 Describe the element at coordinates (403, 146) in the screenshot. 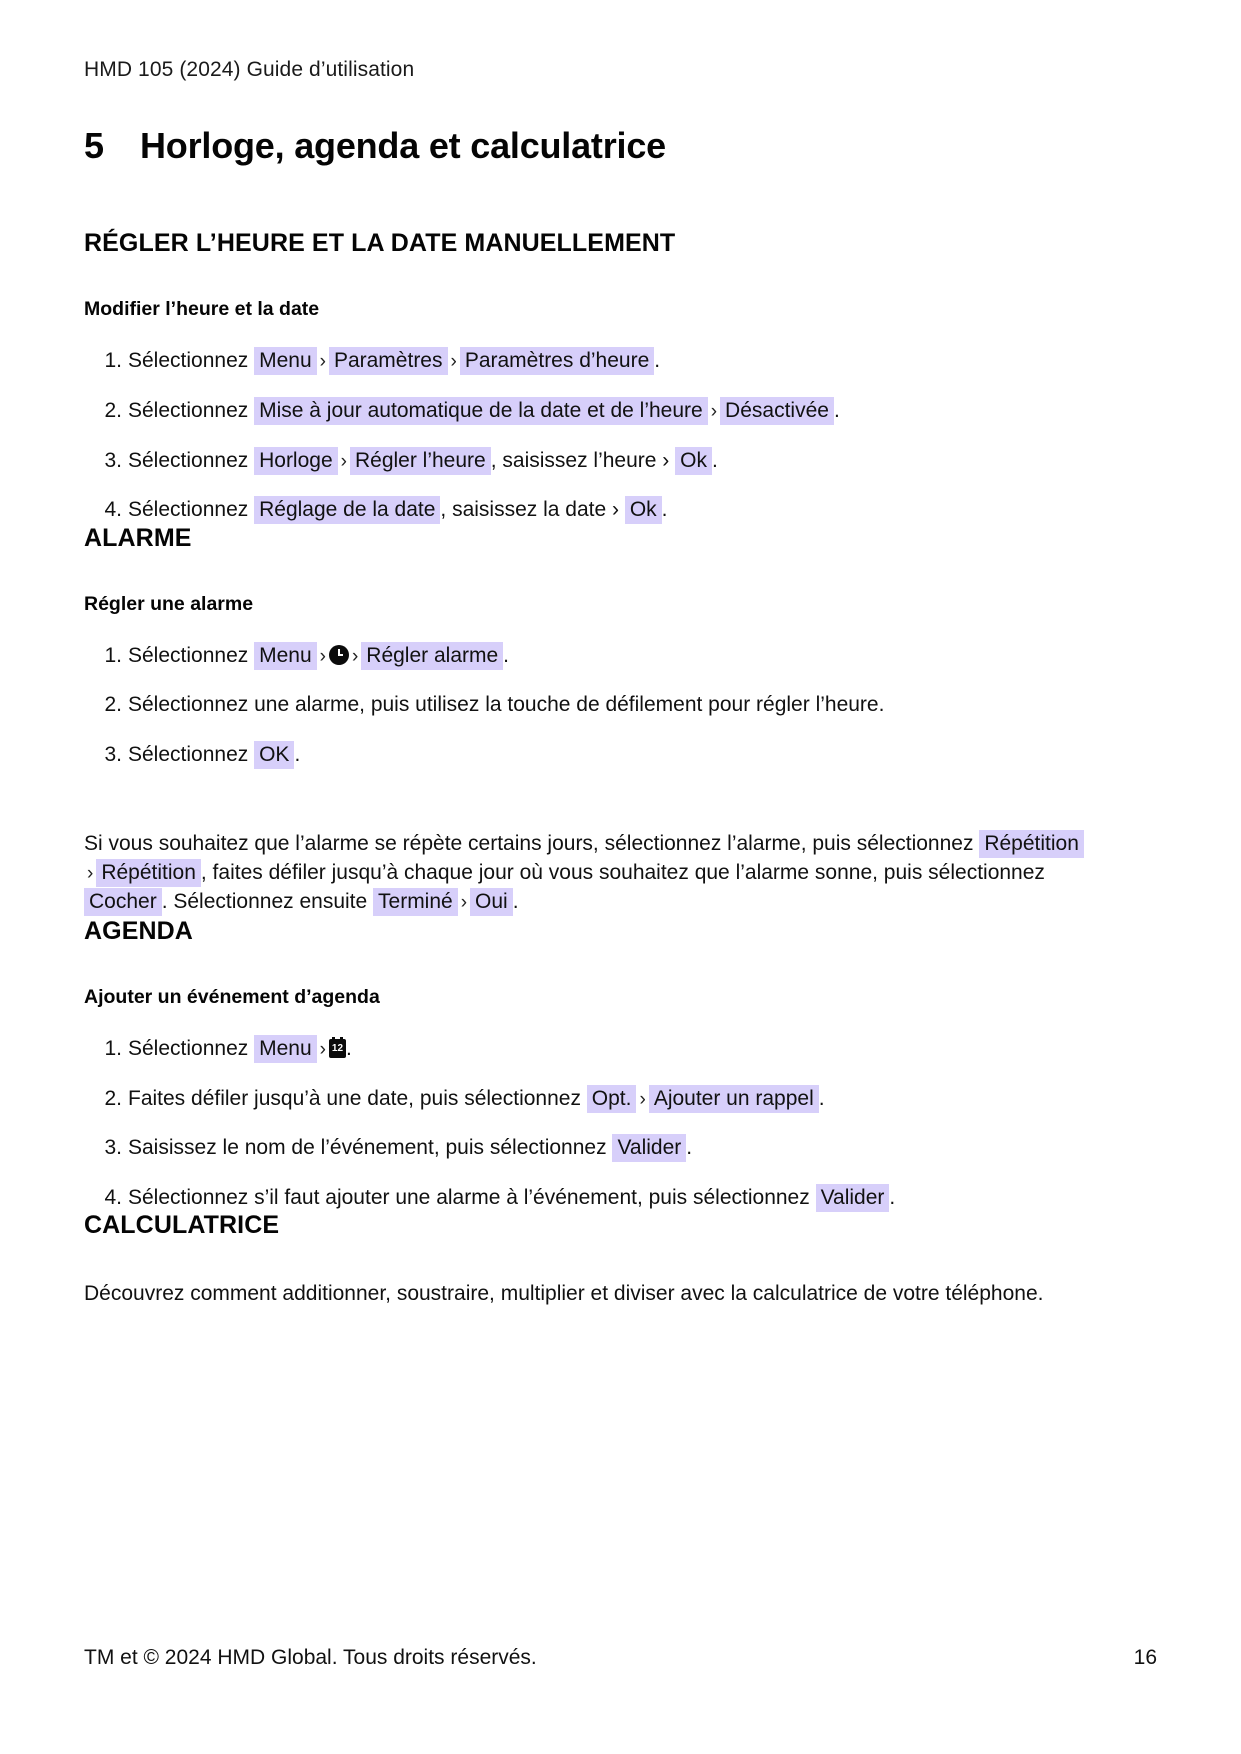

I see `chapter-title: Horloge, agenda et calculatrice` at that location.